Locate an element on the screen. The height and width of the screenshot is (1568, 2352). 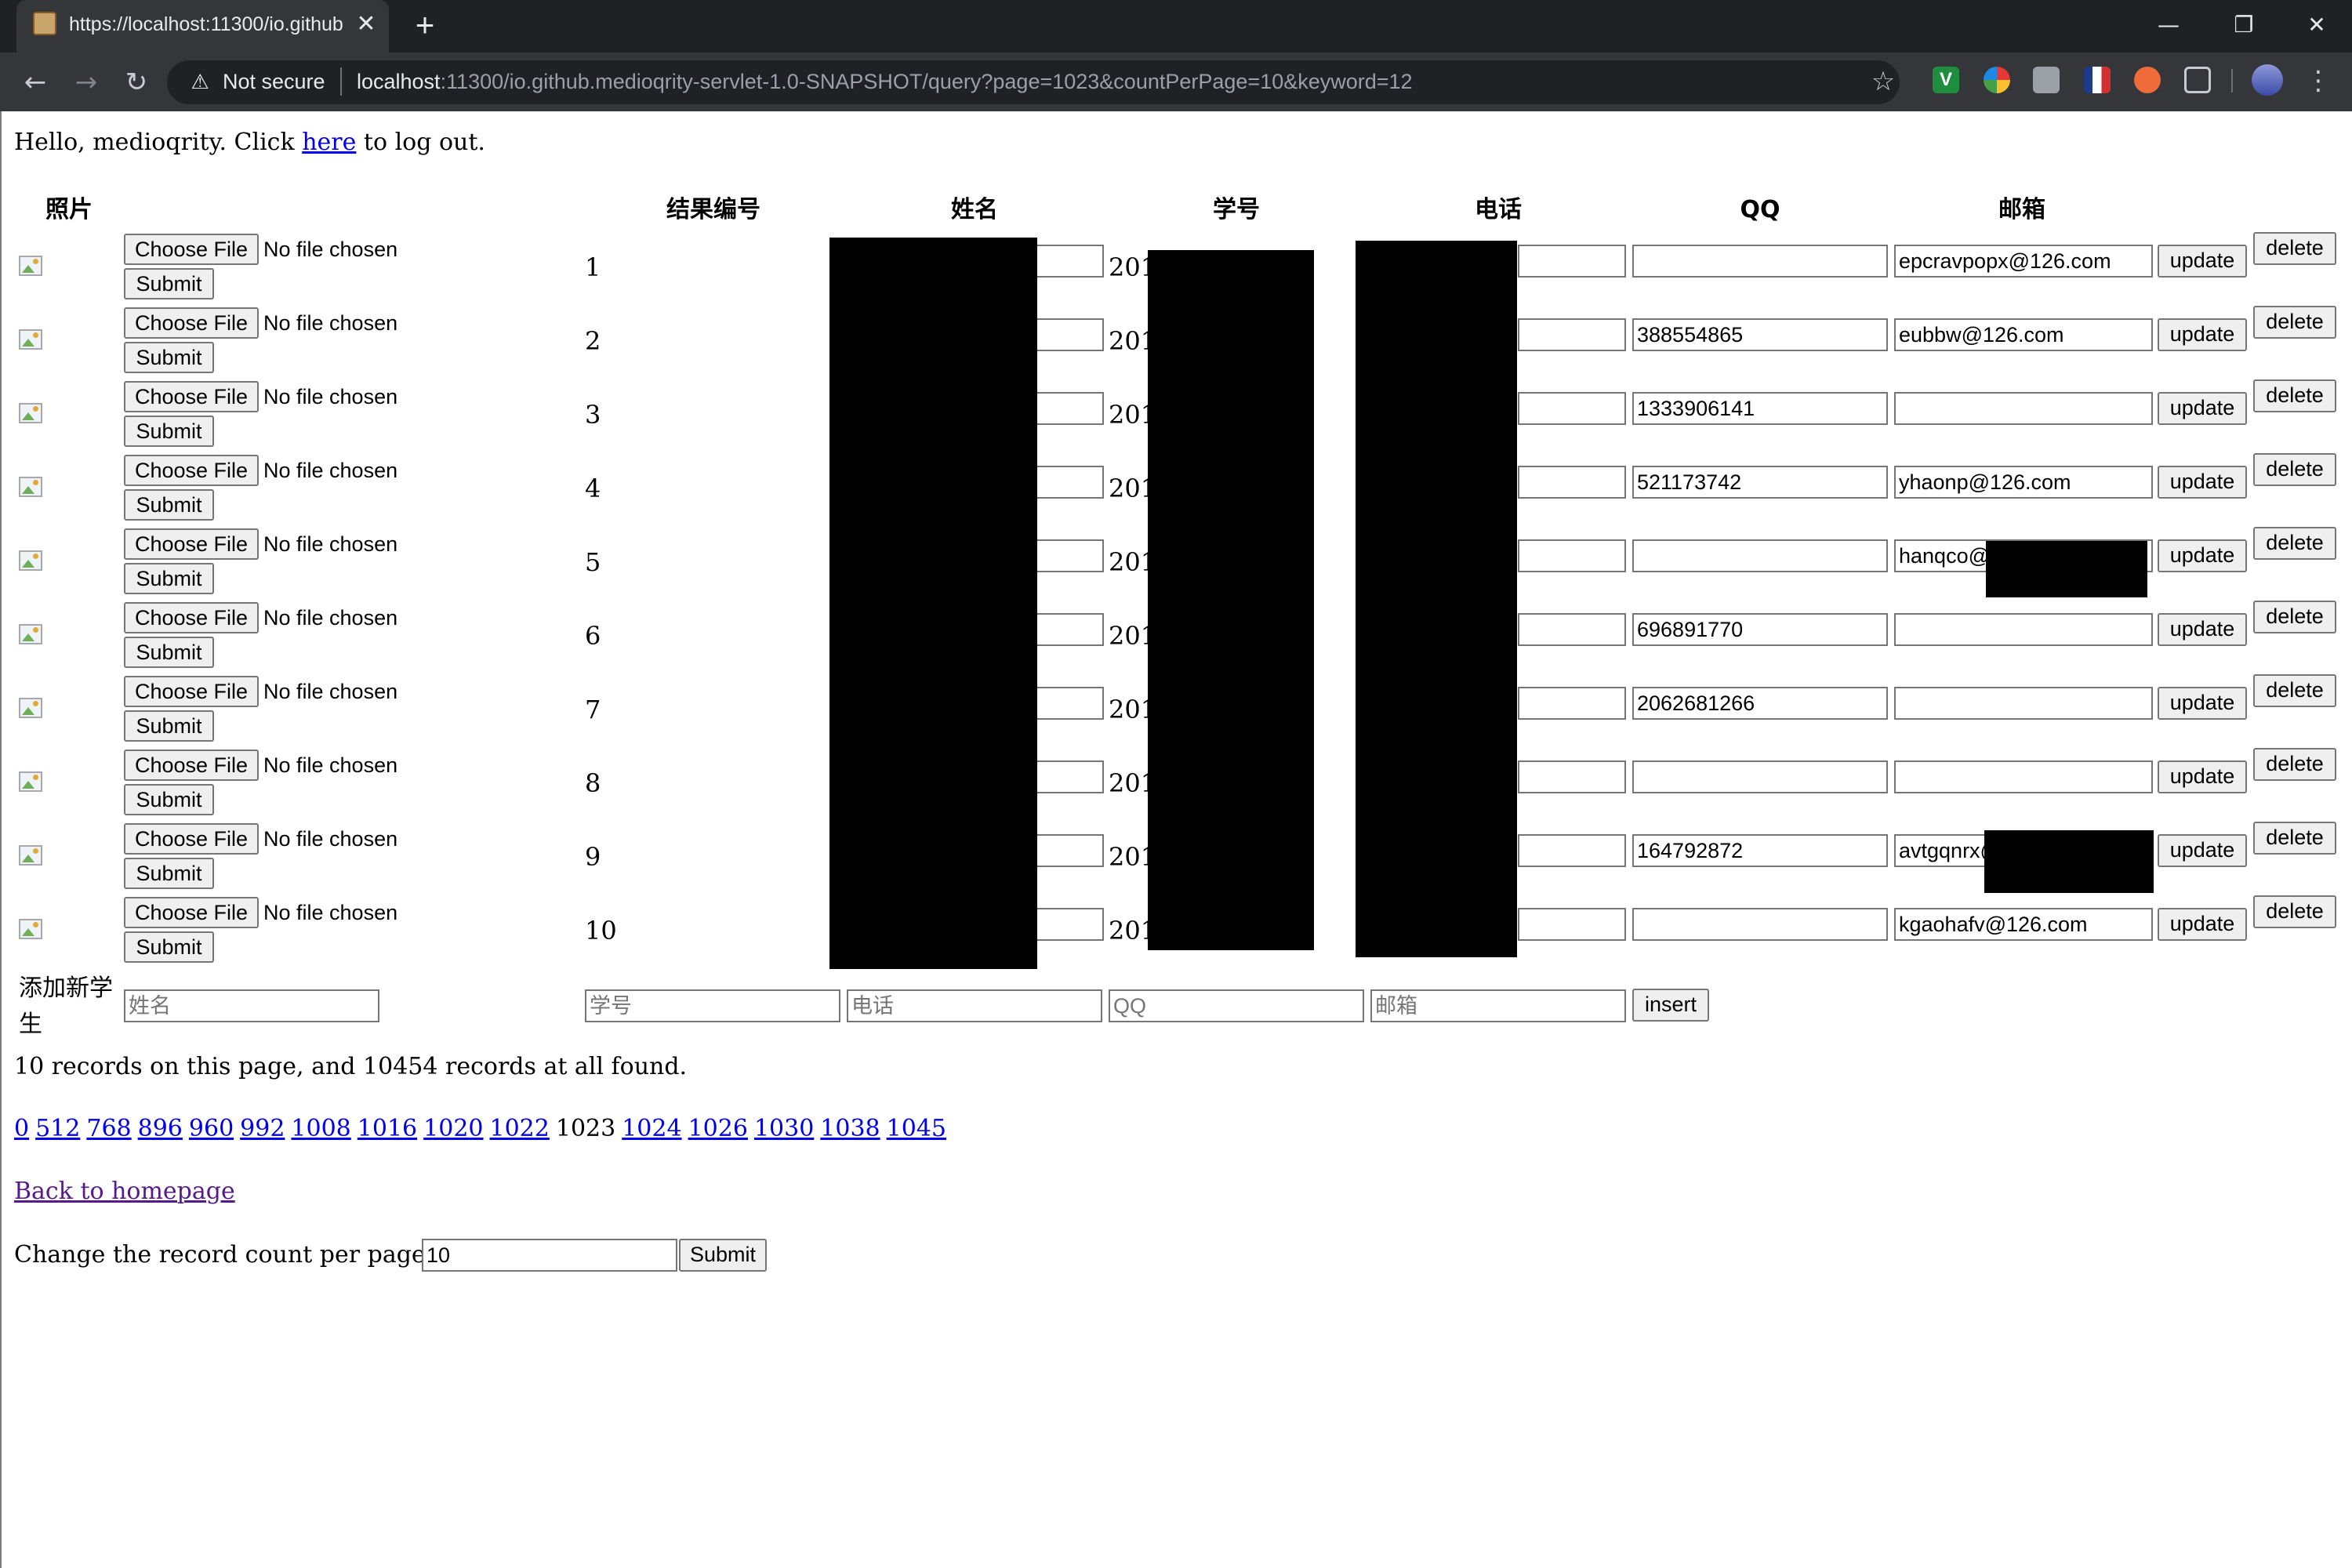
new-name-input: 姓名 is located at coordinates (251, 1006).